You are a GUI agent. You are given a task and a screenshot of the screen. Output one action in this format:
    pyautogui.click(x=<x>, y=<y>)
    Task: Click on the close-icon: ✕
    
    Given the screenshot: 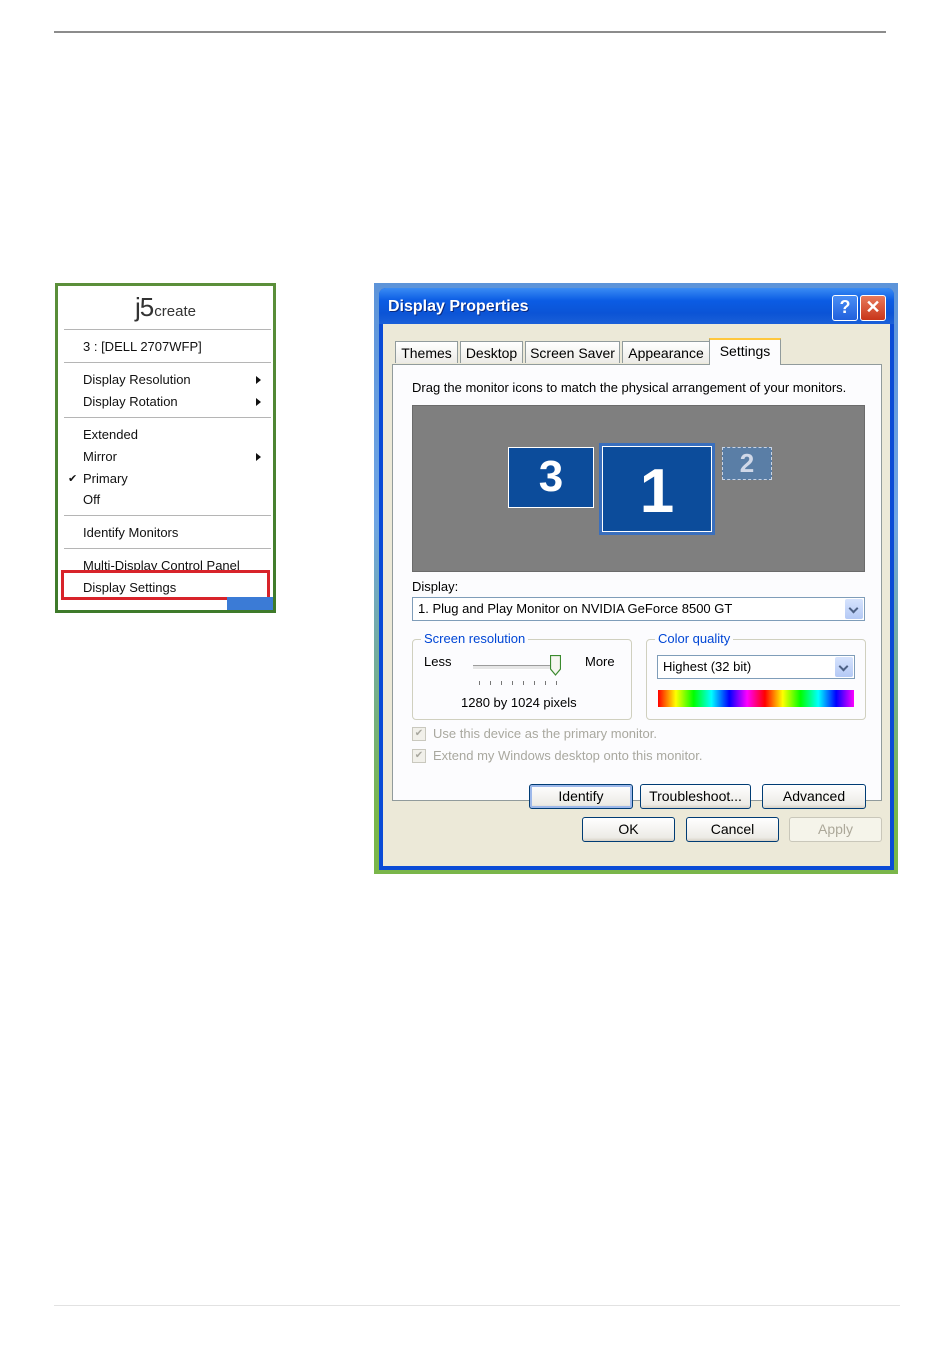 What is the action you would take?
    pyautogui.click(x=873, y=307)
    